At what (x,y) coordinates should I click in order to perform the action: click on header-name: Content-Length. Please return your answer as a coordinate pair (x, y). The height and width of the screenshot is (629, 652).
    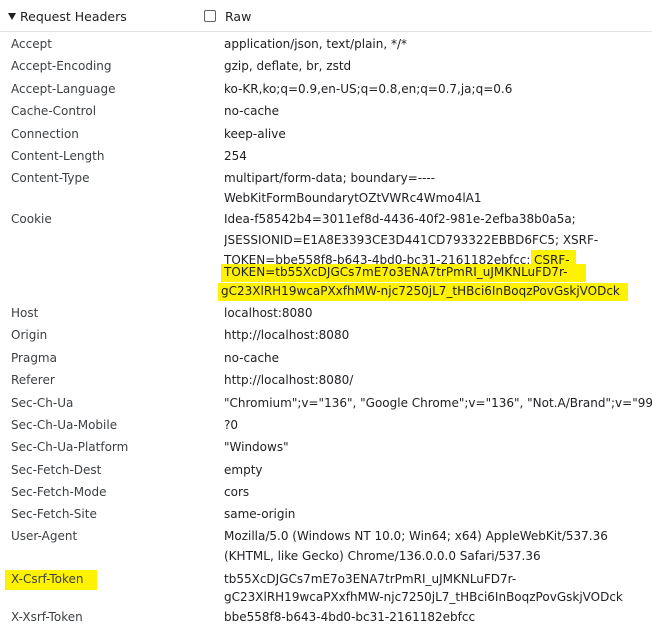
    Looking at the image, I should click on (58, 156).